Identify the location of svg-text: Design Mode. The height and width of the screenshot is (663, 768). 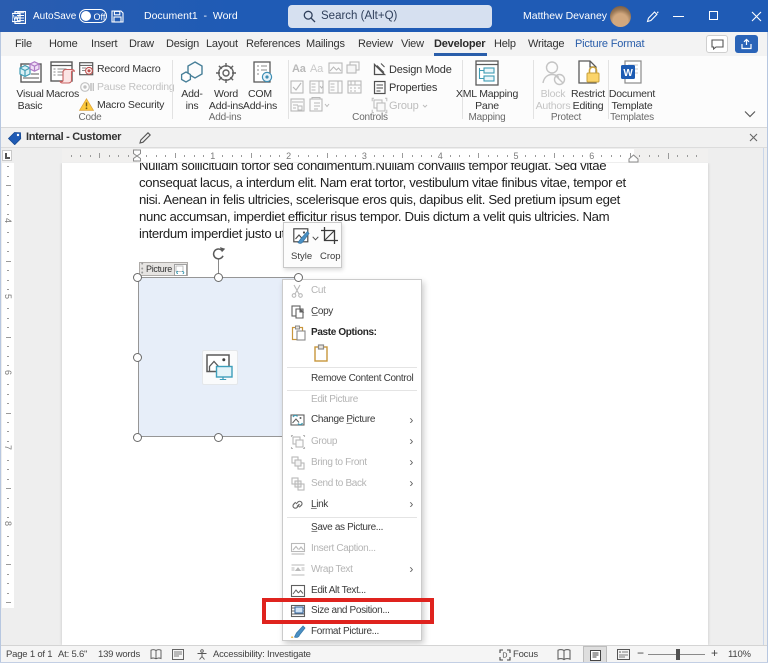
(420, 70).